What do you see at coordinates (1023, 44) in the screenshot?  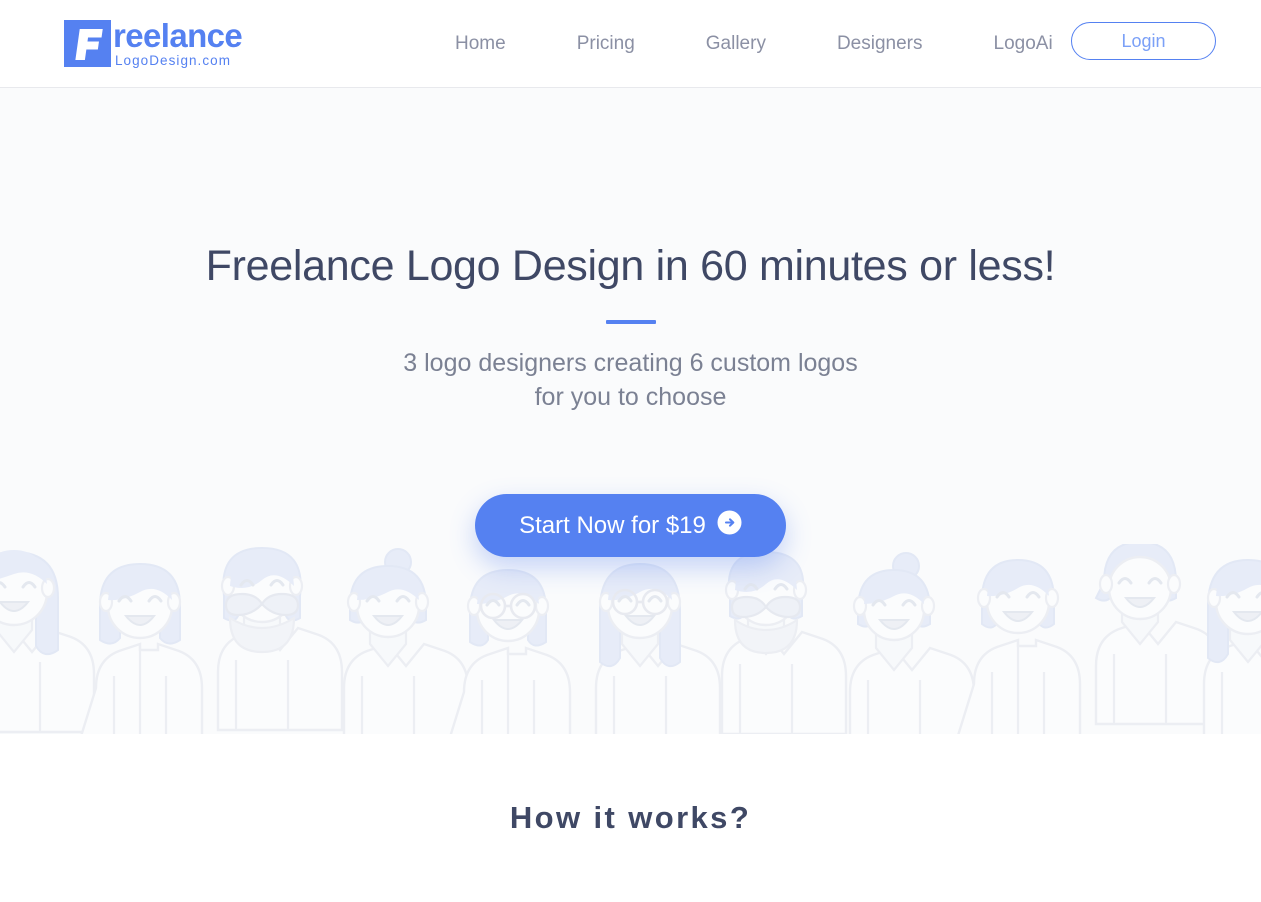 I see `nav-item-logoai: LogoAi` at bounding box center [1023, 44].